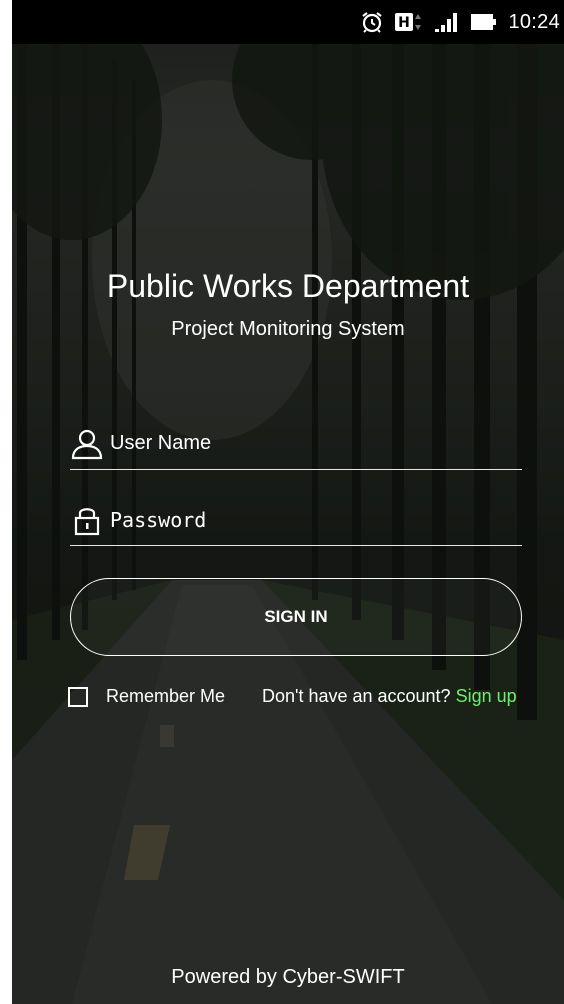  I want to click on signal-icon, so click(447, 22).